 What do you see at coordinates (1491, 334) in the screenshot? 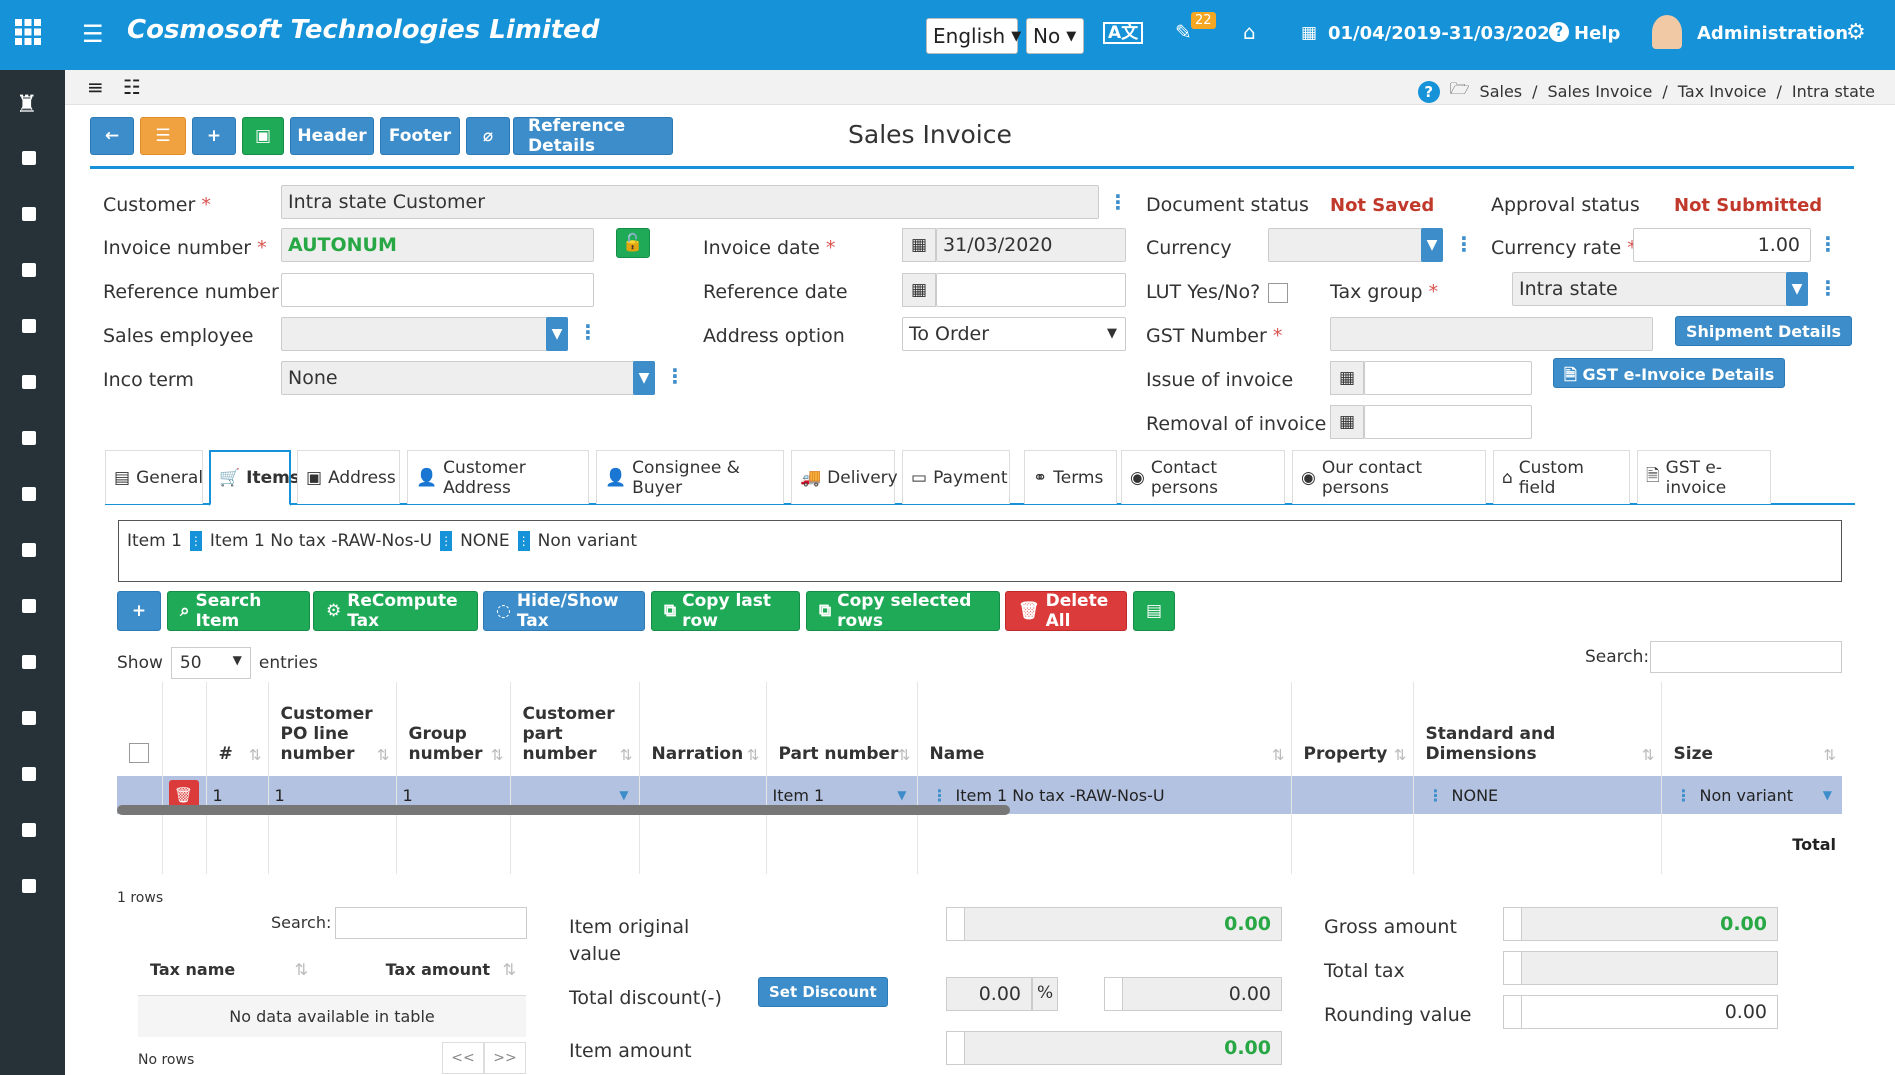
I see `gst-number-input` at bounding box center [1491, 334].